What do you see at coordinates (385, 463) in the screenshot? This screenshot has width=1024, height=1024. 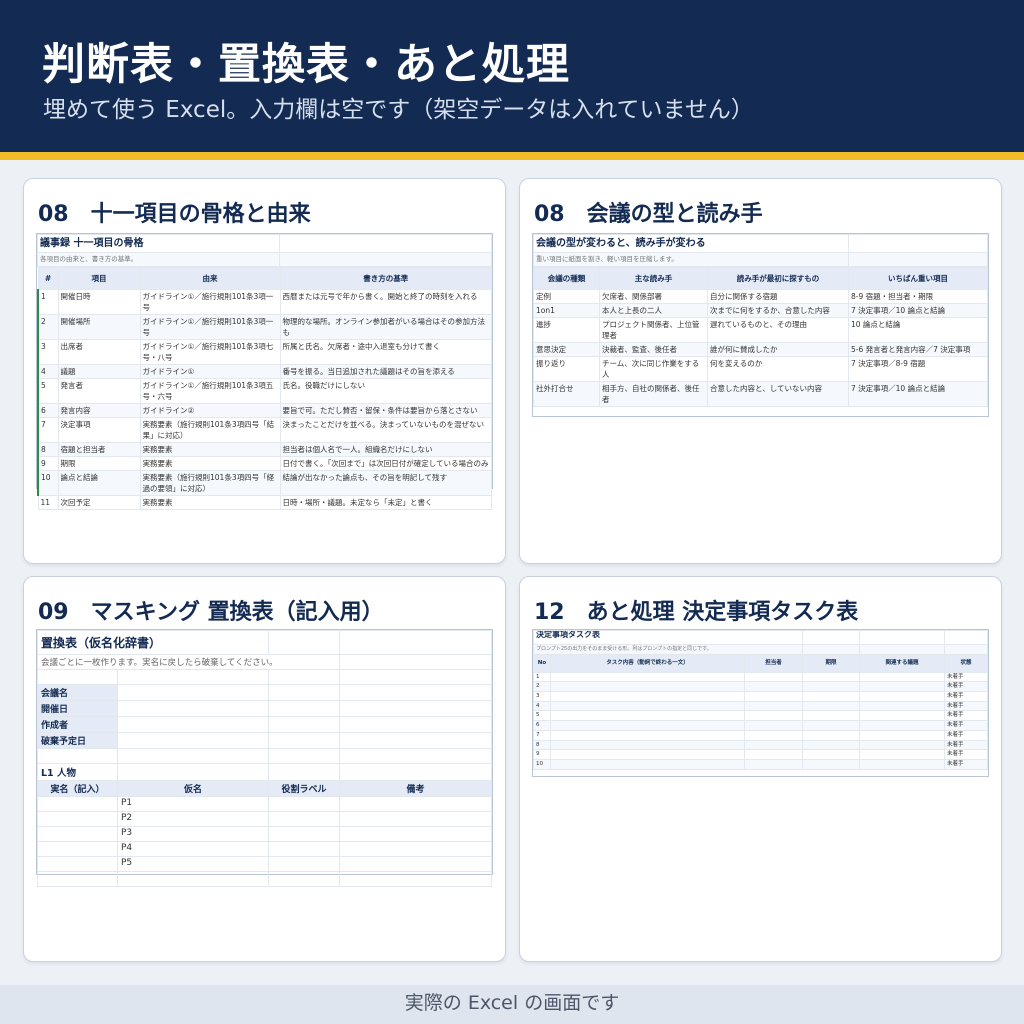 I see `table-cell: 日付で書く。「次回まで」は次回日付が確定している場合のみ` at bounding box center [385, 463].